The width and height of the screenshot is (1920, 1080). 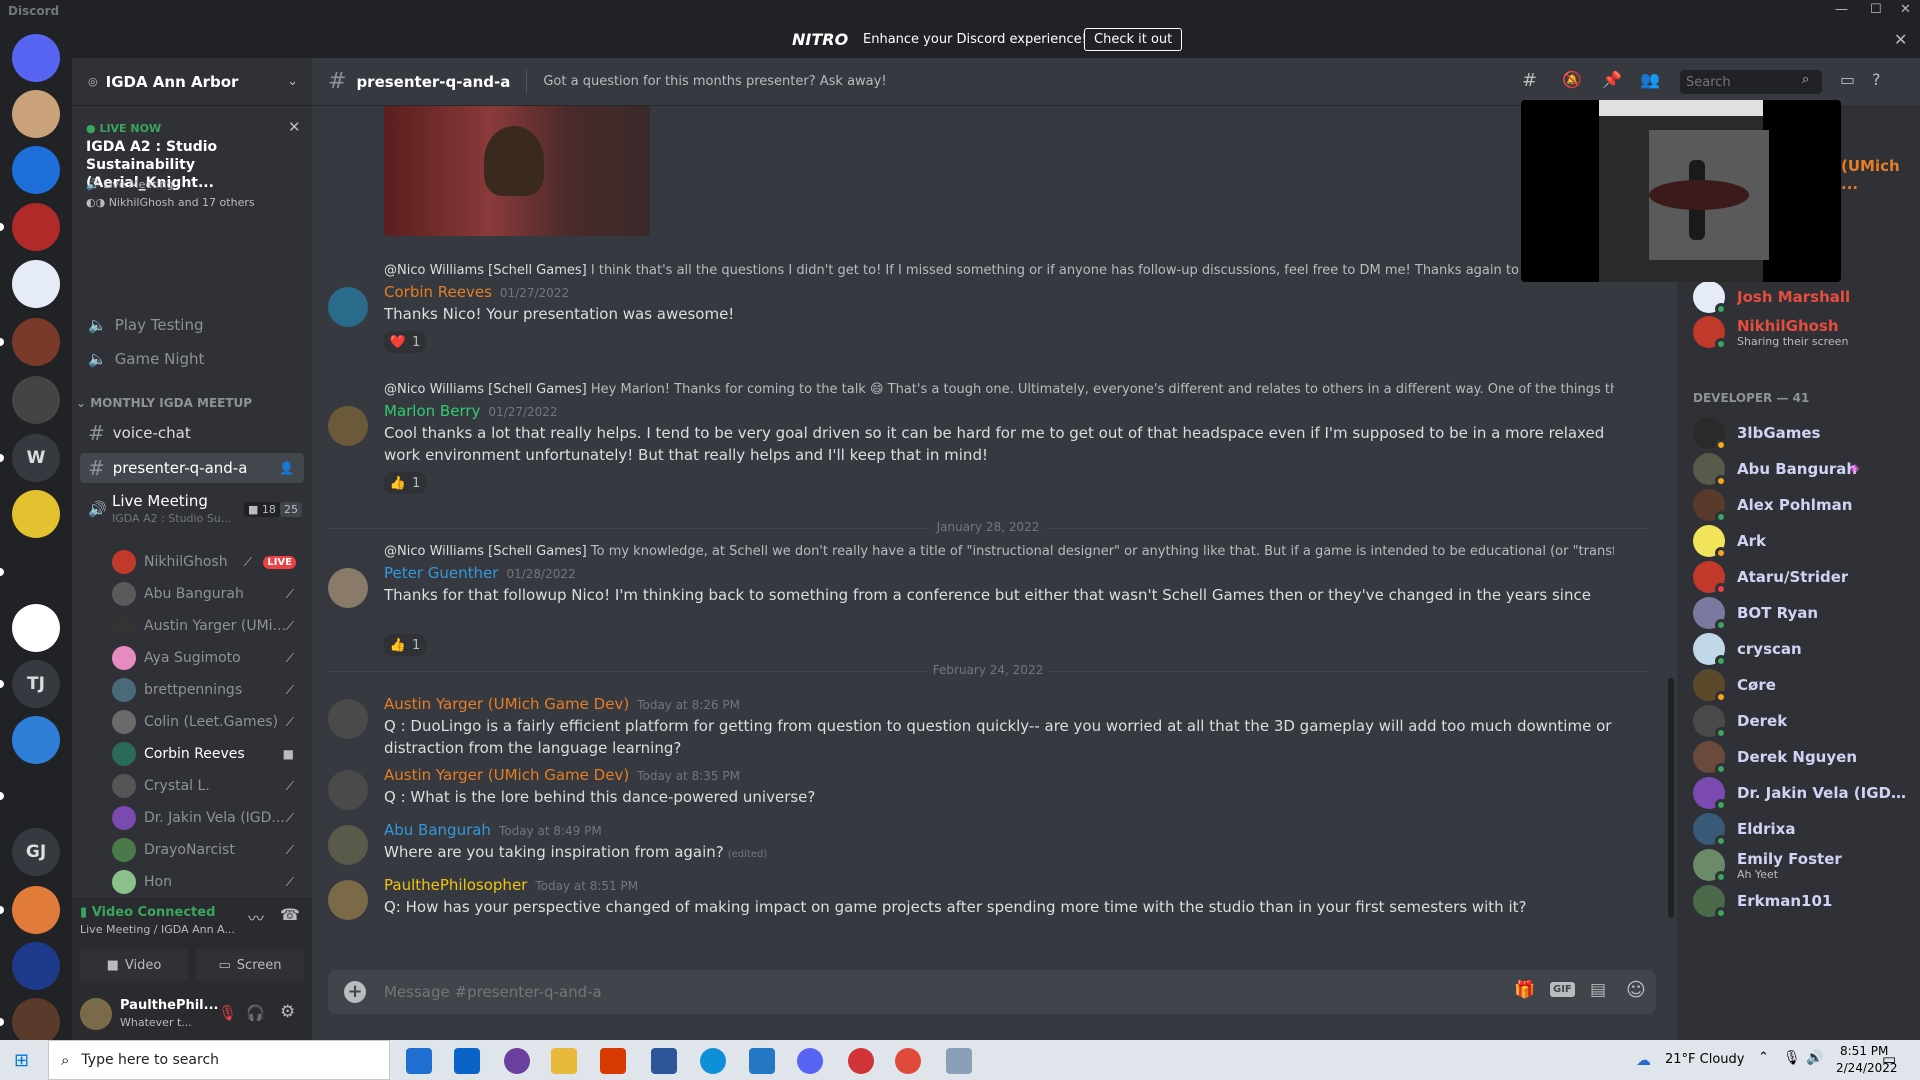 I want to click on folder-icon, so click(x=564, y=1061).